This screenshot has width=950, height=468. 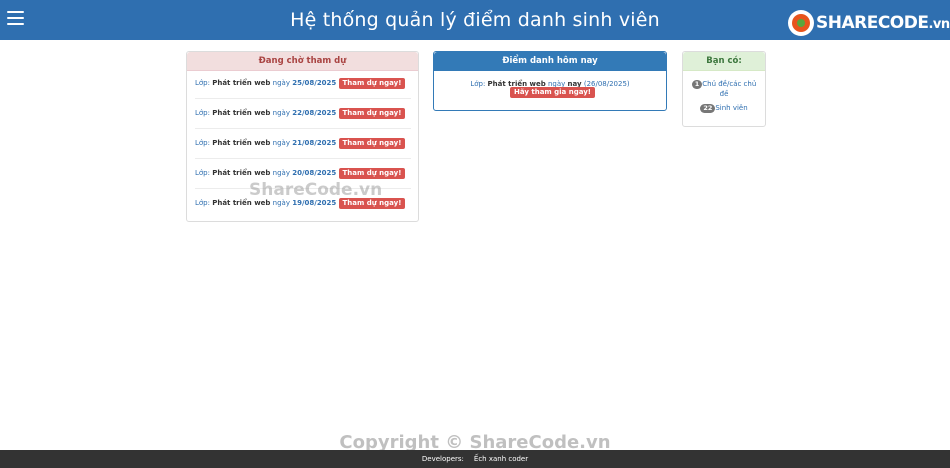 I want to click on session-date: 19/08/2025, so click(x=314, y=203).